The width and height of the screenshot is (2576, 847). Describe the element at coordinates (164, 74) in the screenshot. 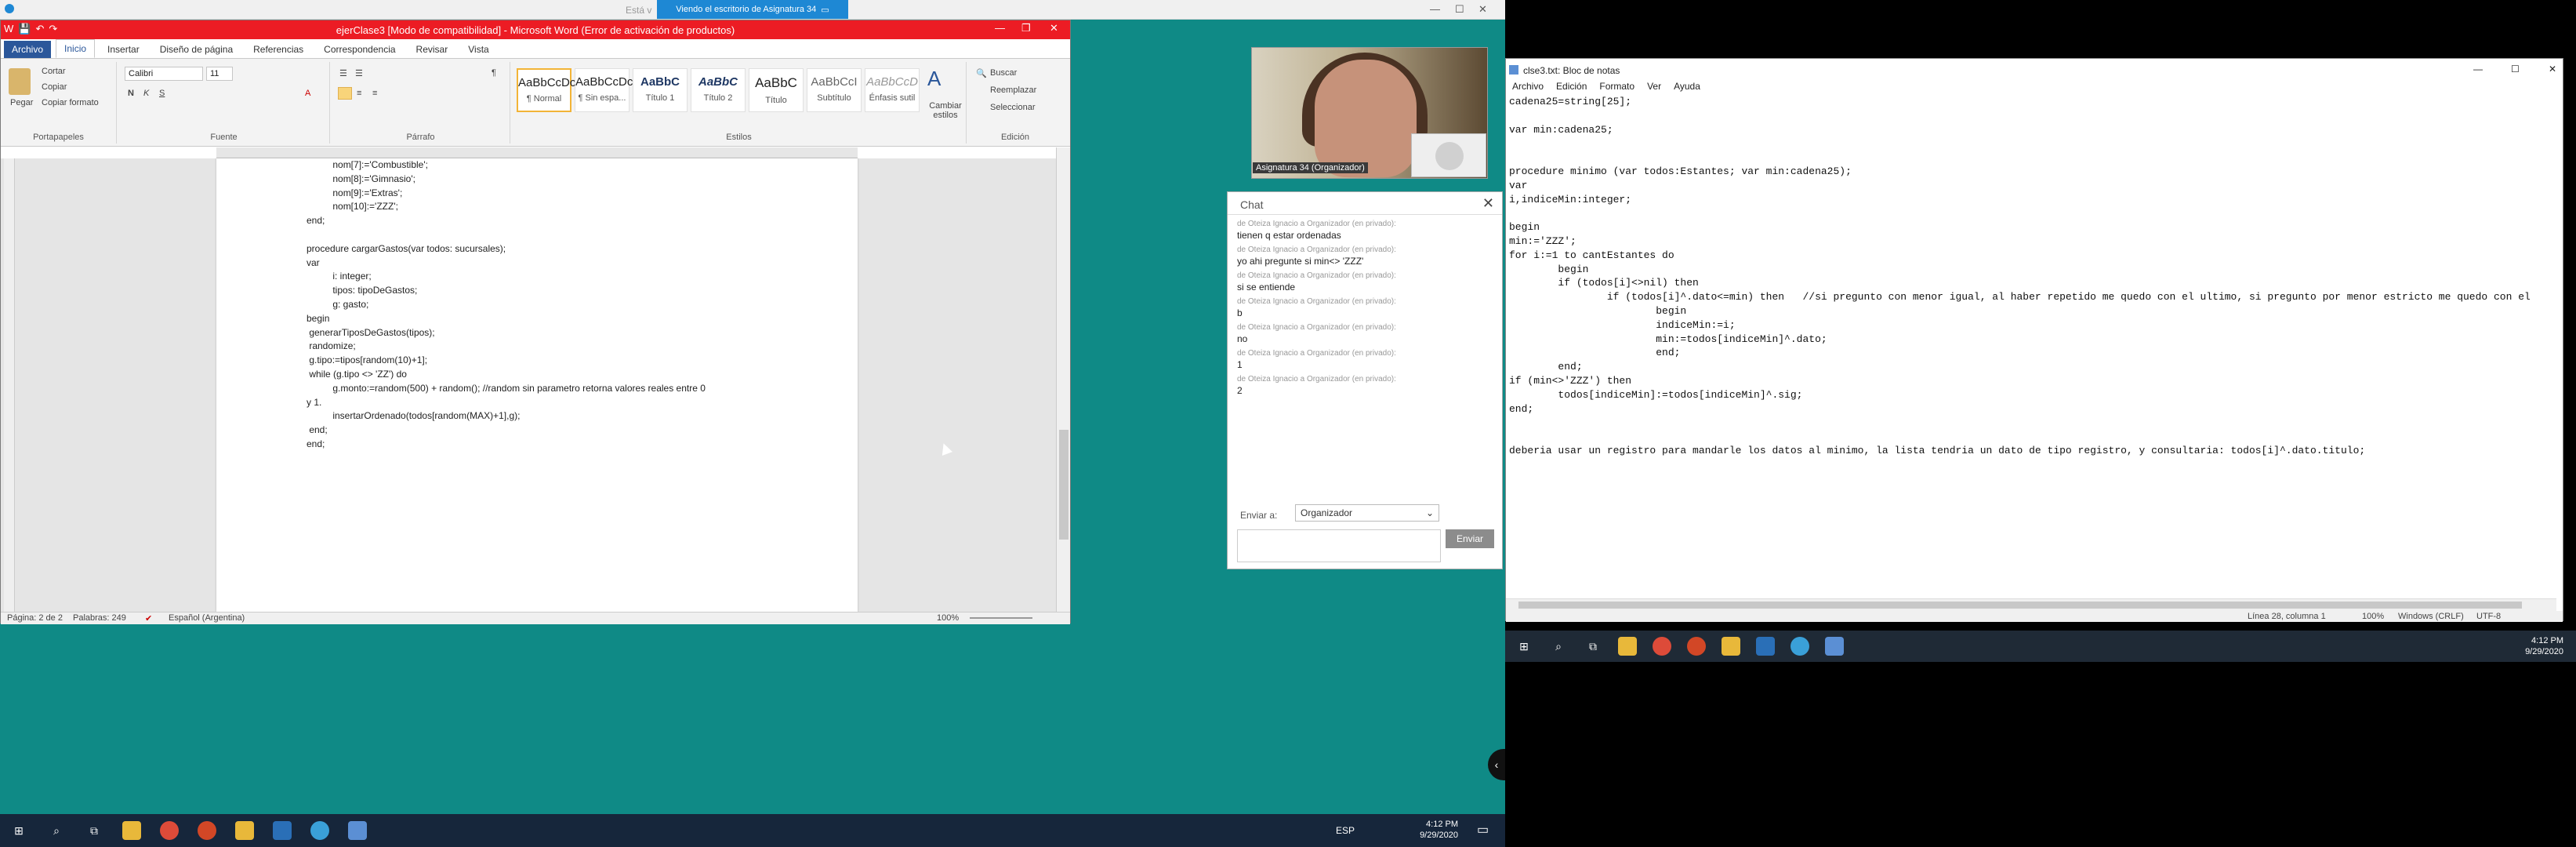

I see `font-name-select: Calibri` at that location.